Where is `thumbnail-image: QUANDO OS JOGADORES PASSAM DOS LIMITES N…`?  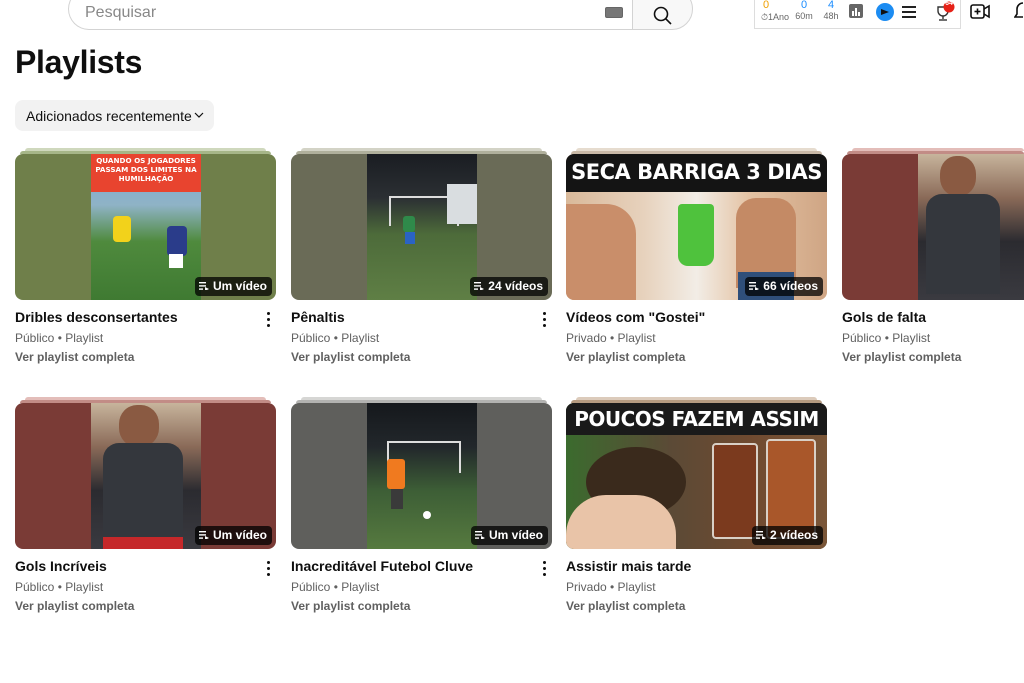 thumbnail-image: QUANDO OS JOGADORES PASSAM DOS LIMITES N… is located at coordinates (146, 227).